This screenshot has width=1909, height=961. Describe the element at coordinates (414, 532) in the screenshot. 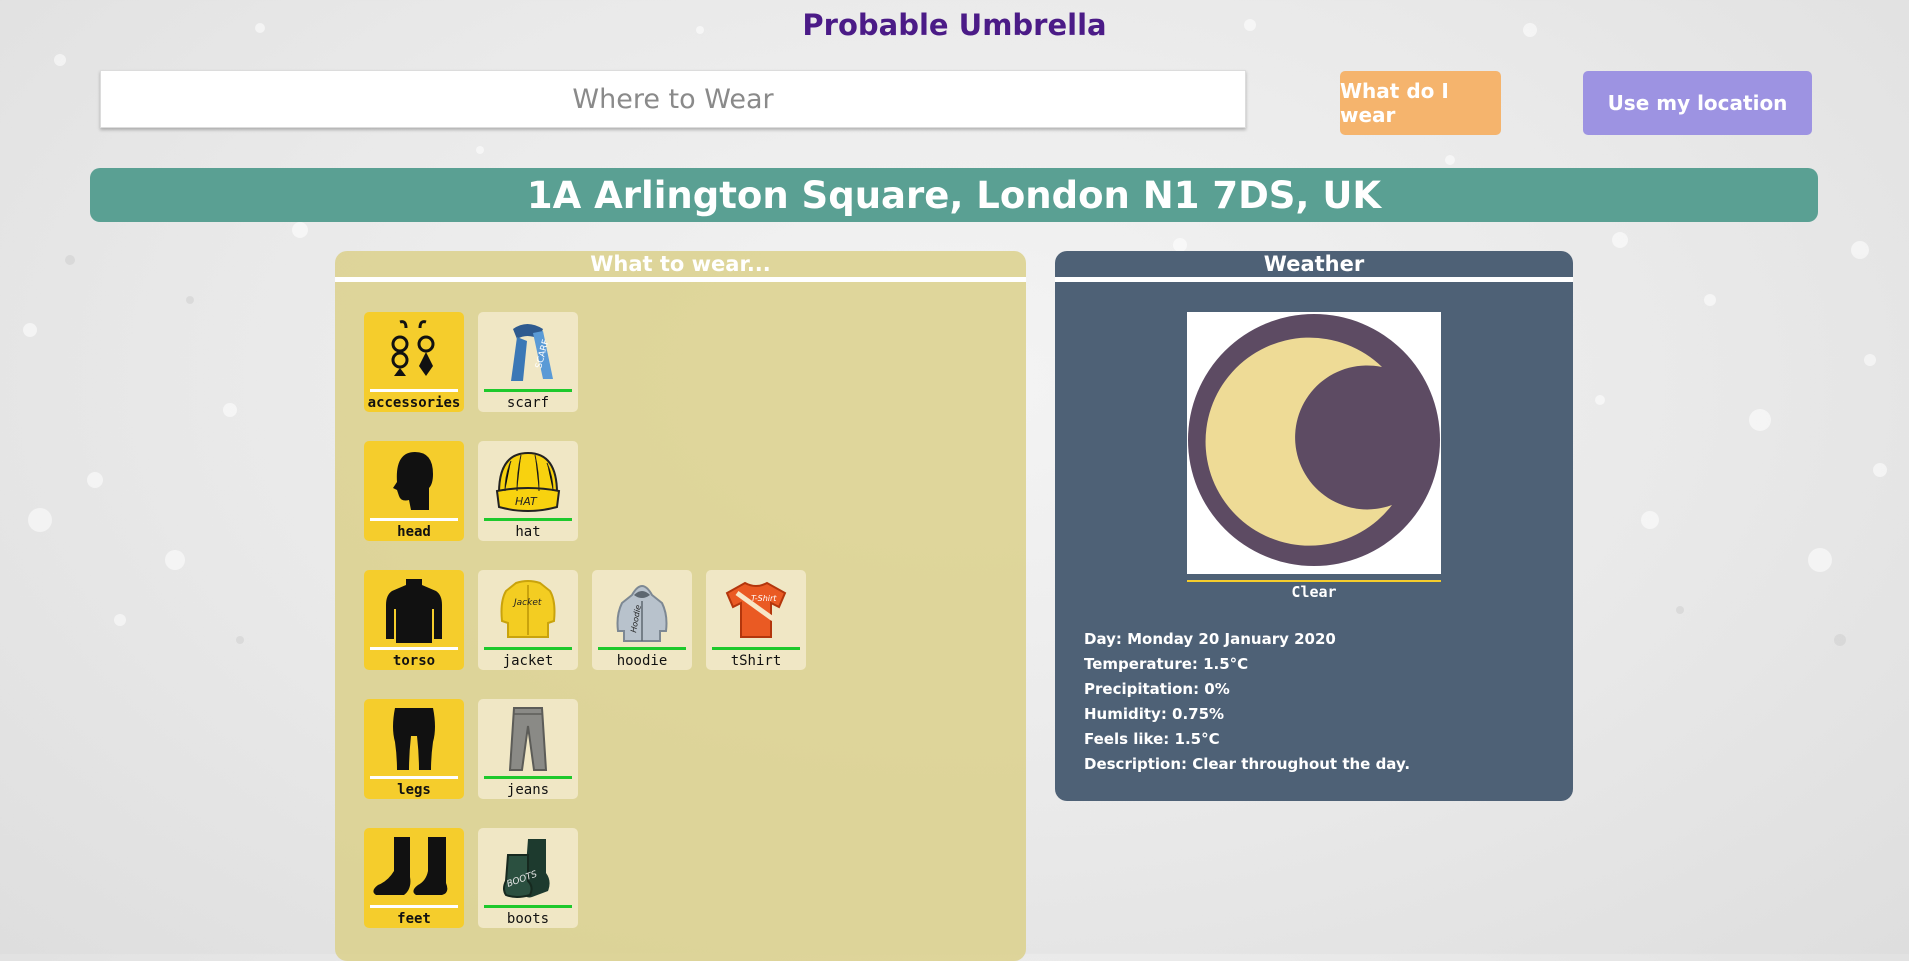

I see `category-label: head` at that location.